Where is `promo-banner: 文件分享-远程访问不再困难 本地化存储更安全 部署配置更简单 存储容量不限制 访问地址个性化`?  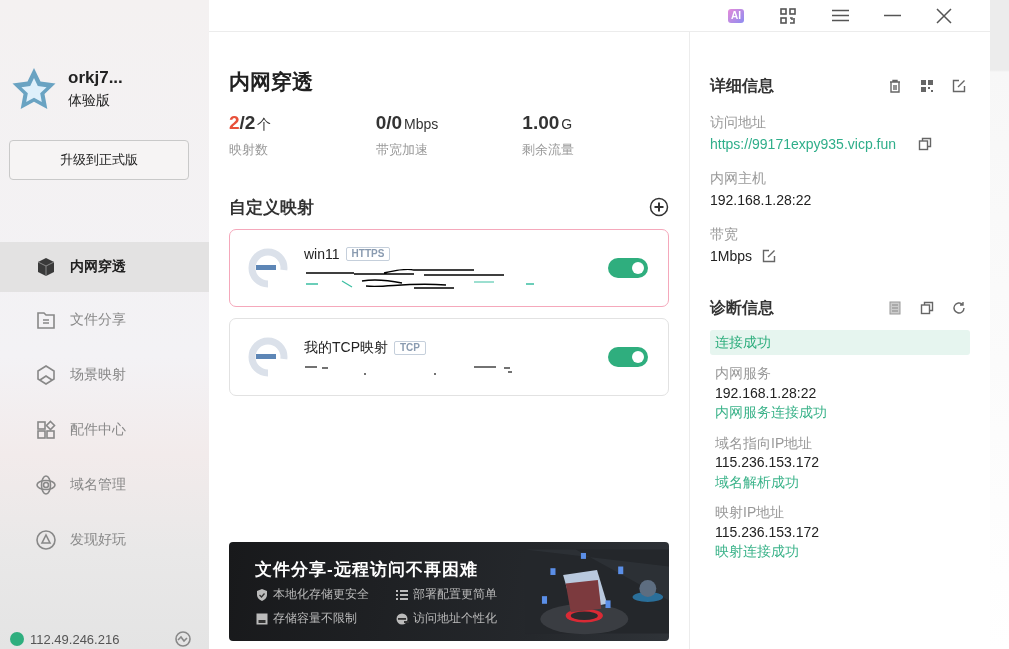
promo-banner: 文件分享-远程访问不再困难 本地化存储更安全 部署配置更简单 存储容量不限制 访问地址个性化 is located at coordinates (449, 591).